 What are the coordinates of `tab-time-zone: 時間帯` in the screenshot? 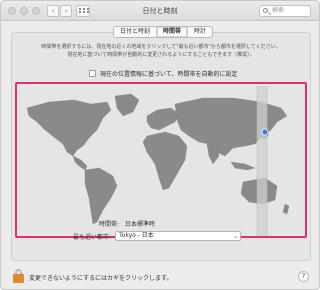 It's located at (173, 32).